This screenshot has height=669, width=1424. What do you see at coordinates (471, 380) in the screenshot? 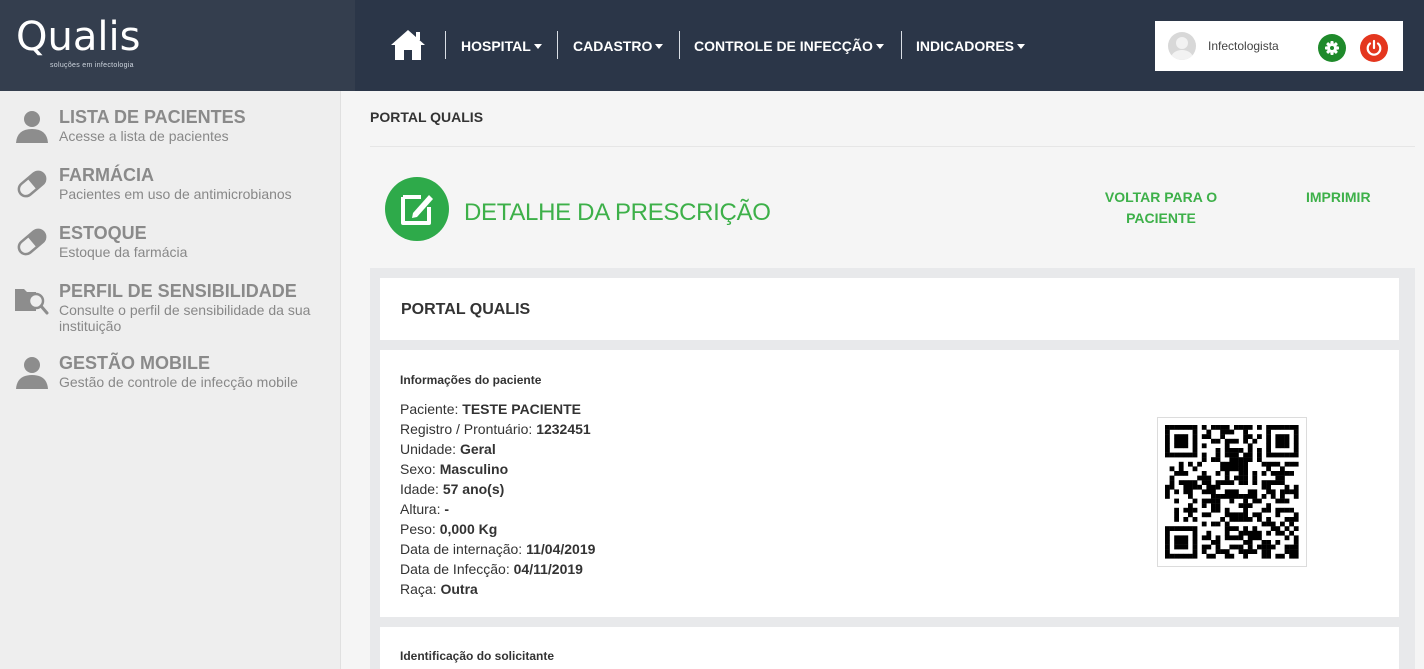
I see `section-title: Informações do paciente` at bounding box center [471, 380].